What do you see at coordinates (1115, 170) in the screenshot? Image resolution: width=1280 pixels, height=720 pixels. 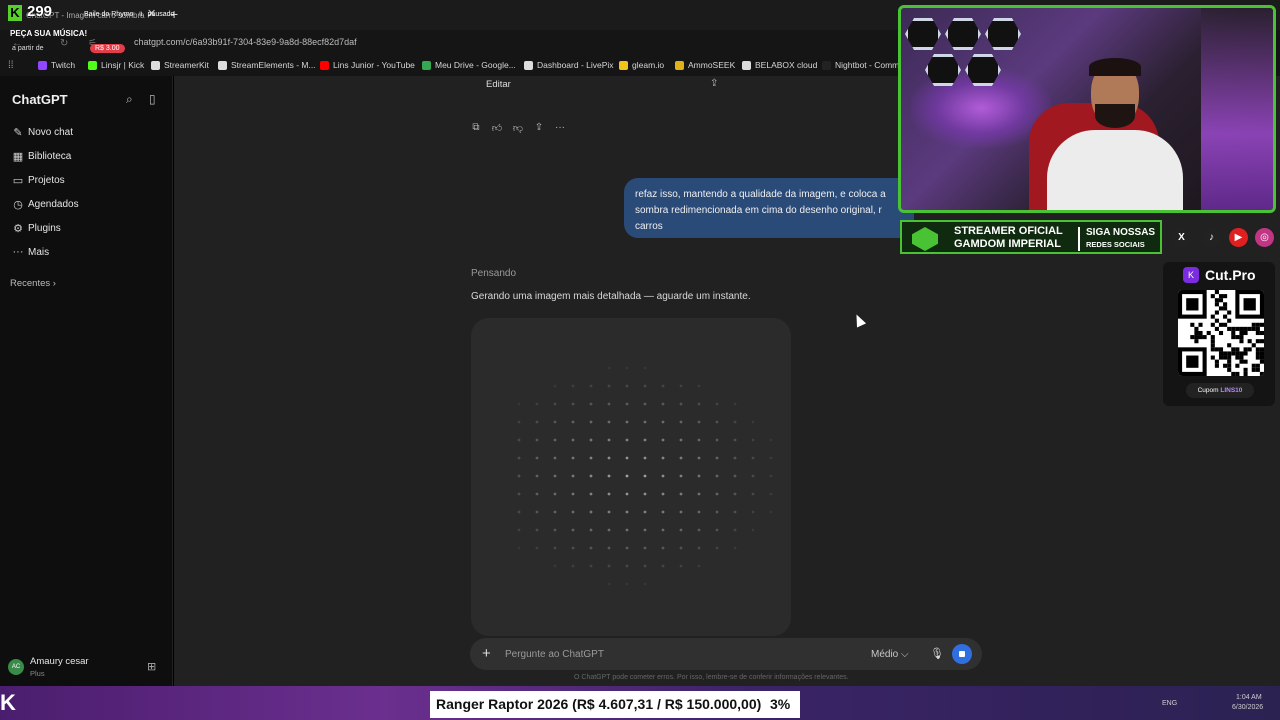 I see `streamer-body` at bounding box center [1115, 170].